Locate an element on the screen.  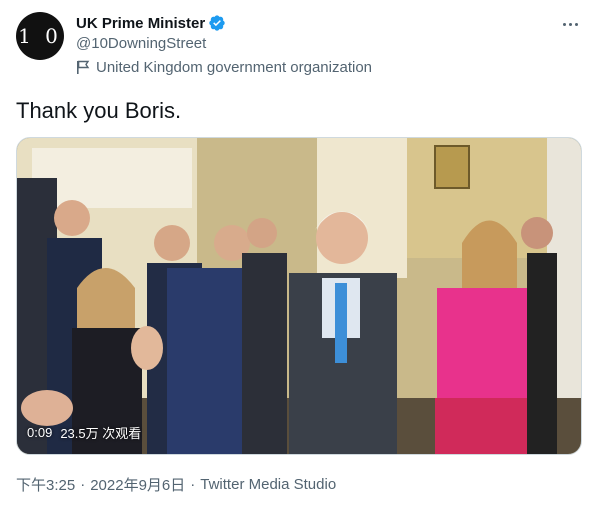
affiliation-label: United Kingdom government organization is located at coordinates (234, 67).